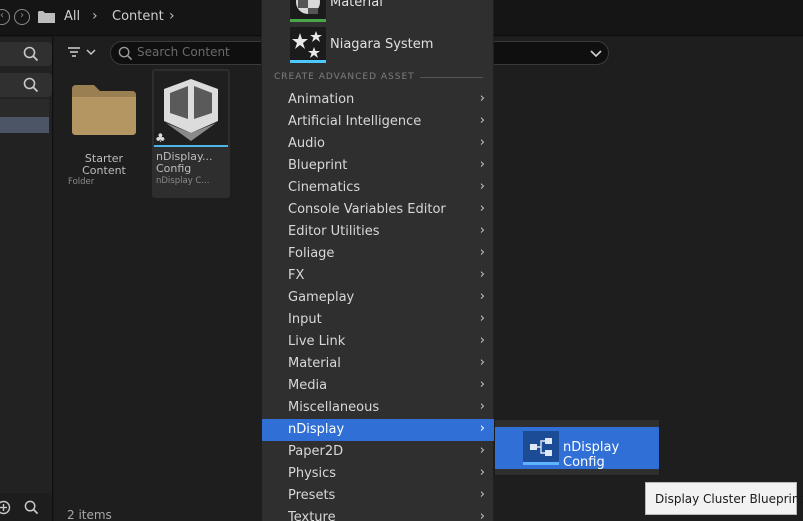 The height and width of the screenshot is (521, 803). I want to click on menu-item-animation: Animation ›, so click(378, 100).